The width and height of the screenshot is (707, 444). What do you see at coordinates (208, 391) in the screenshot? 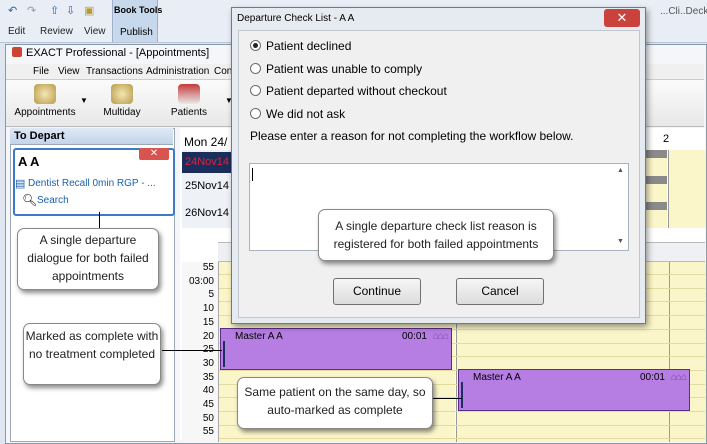
I see `time-label: 40` at bounding box center [208, 391].